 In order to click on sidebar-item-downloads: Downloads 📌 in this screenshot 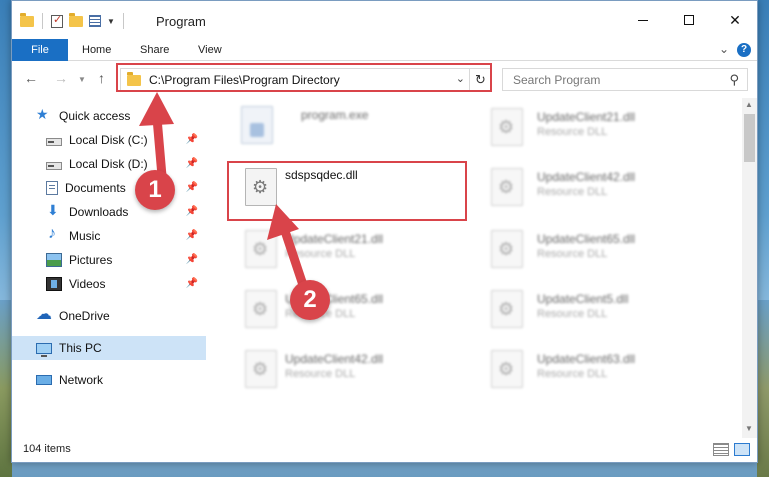, I will do `click(109, 212)`.